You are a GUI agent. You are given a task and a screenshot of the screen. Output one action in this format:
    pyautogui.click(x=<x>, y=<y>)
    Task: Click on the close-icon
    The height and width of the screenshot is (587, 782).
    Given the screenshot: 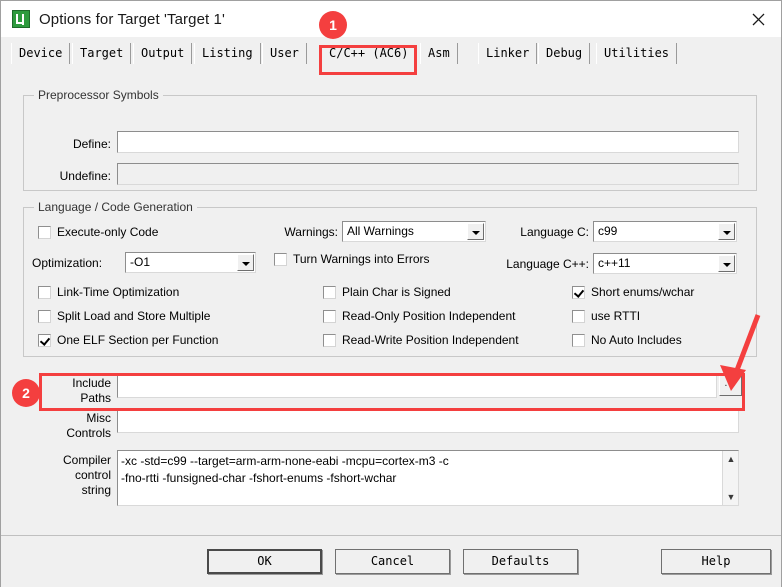 What is the action you would take?
    pyautogui.click(x=758, y=19)
    